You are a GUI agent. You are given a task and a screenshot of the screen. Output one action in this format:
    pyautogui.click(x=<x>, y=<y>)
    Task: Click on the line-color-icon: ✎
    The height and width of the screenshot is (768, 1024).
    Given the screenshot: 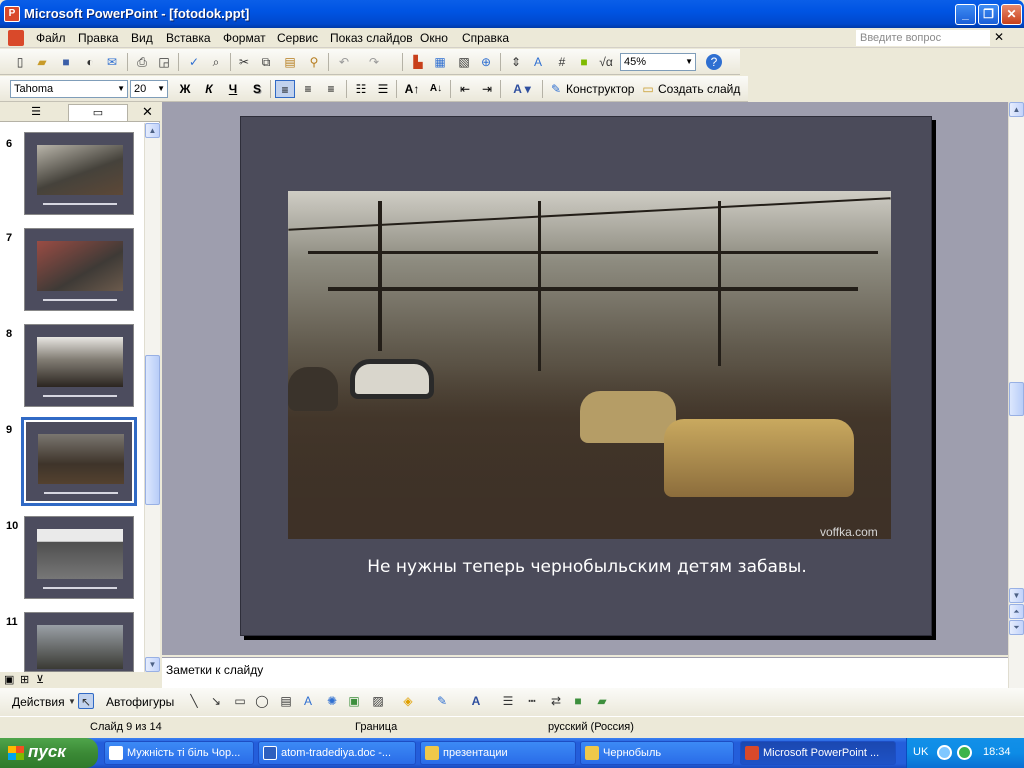 What is the action you would take?
    pyautogui.click(x=442, y=701)
    